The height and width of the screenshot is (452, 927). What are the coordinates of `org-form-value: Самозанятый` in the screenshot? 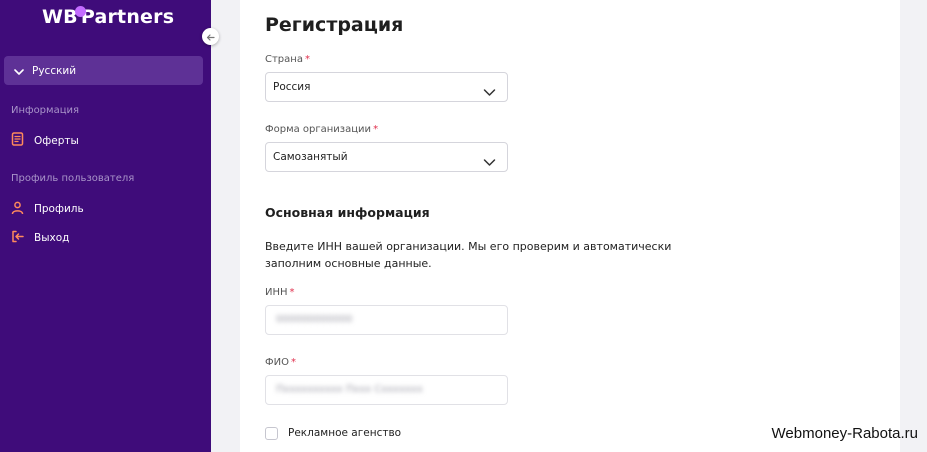 It's located at (310, 157).